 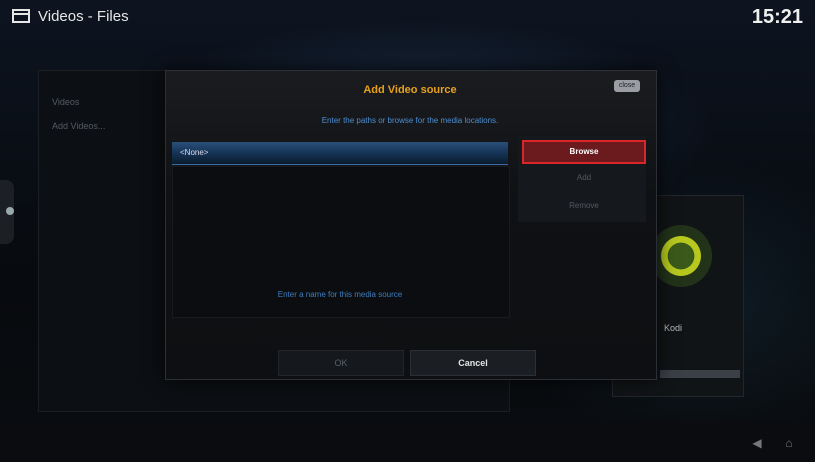 I want to click on browse-button: Browse, so click(x=584, y=152).